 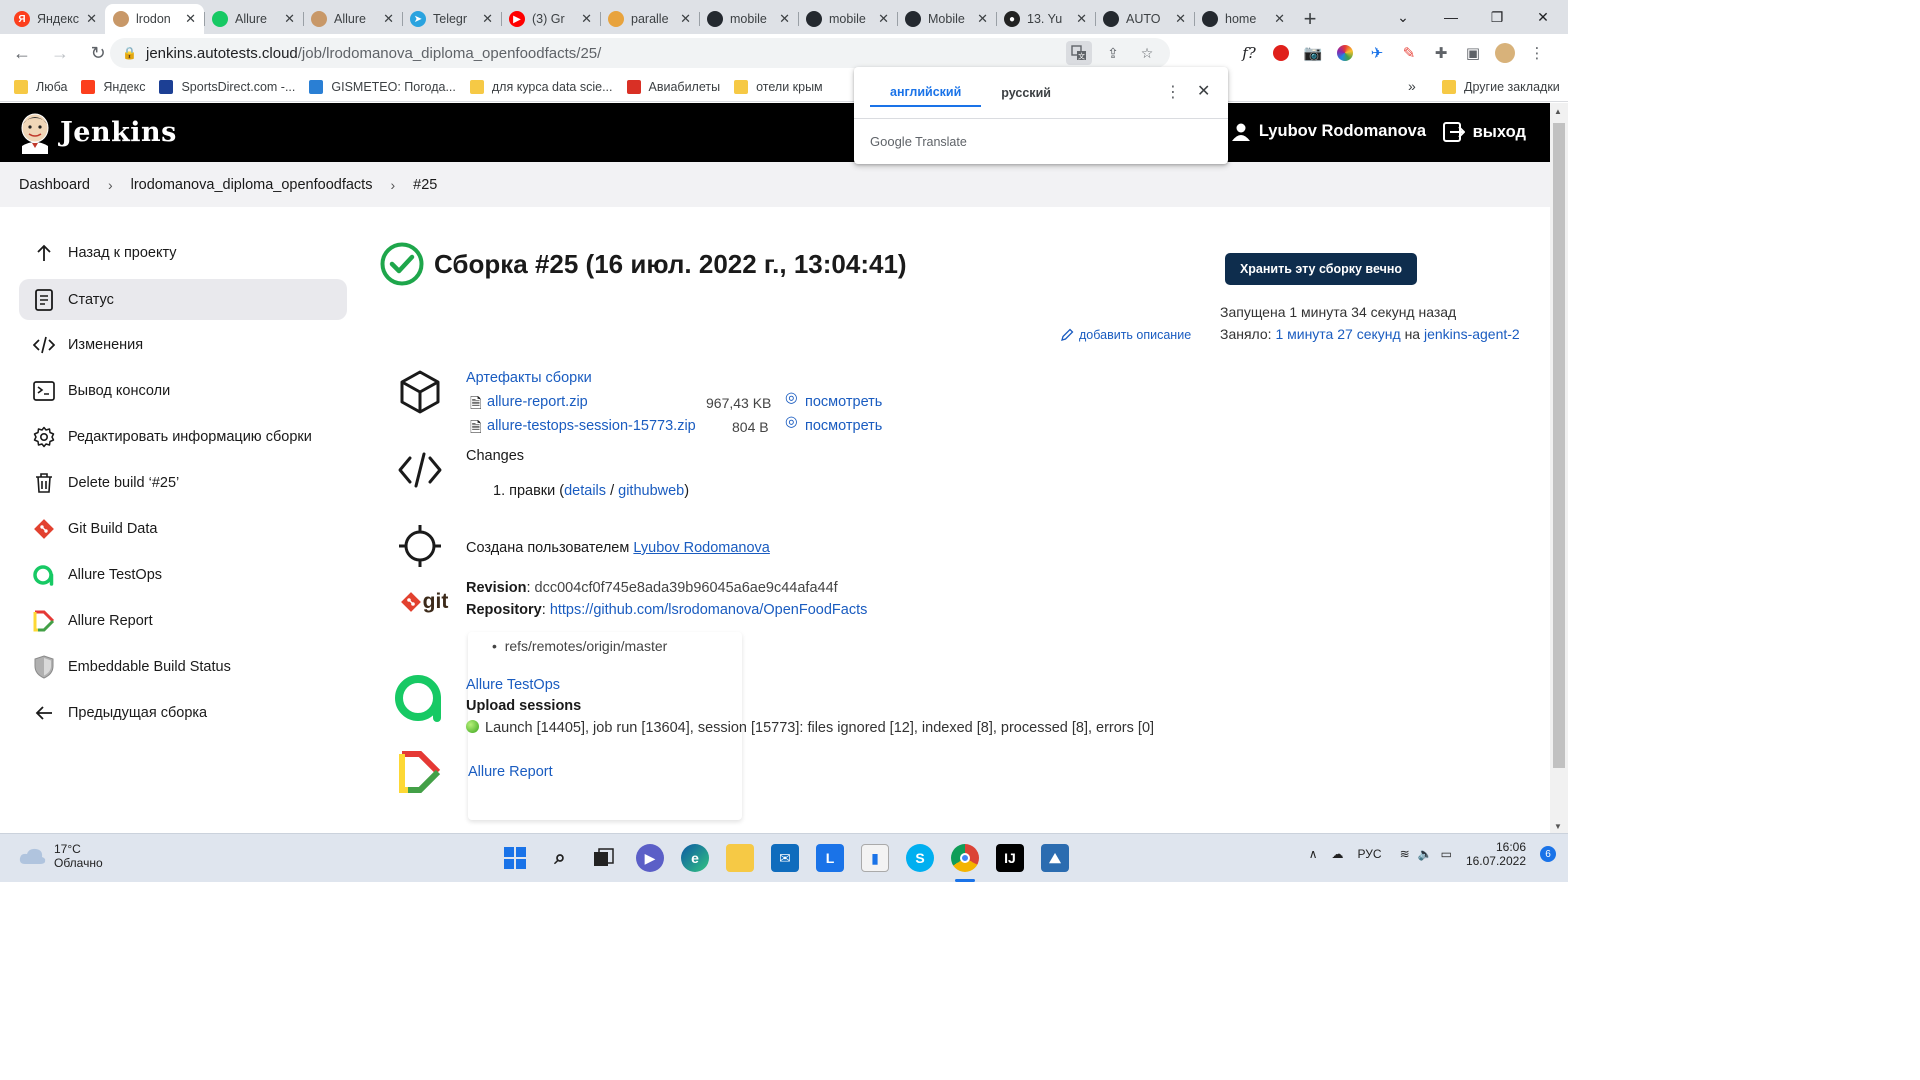 I want to click on browser-tab: ➤ Telegr ✕, so click(x=451, y=19).